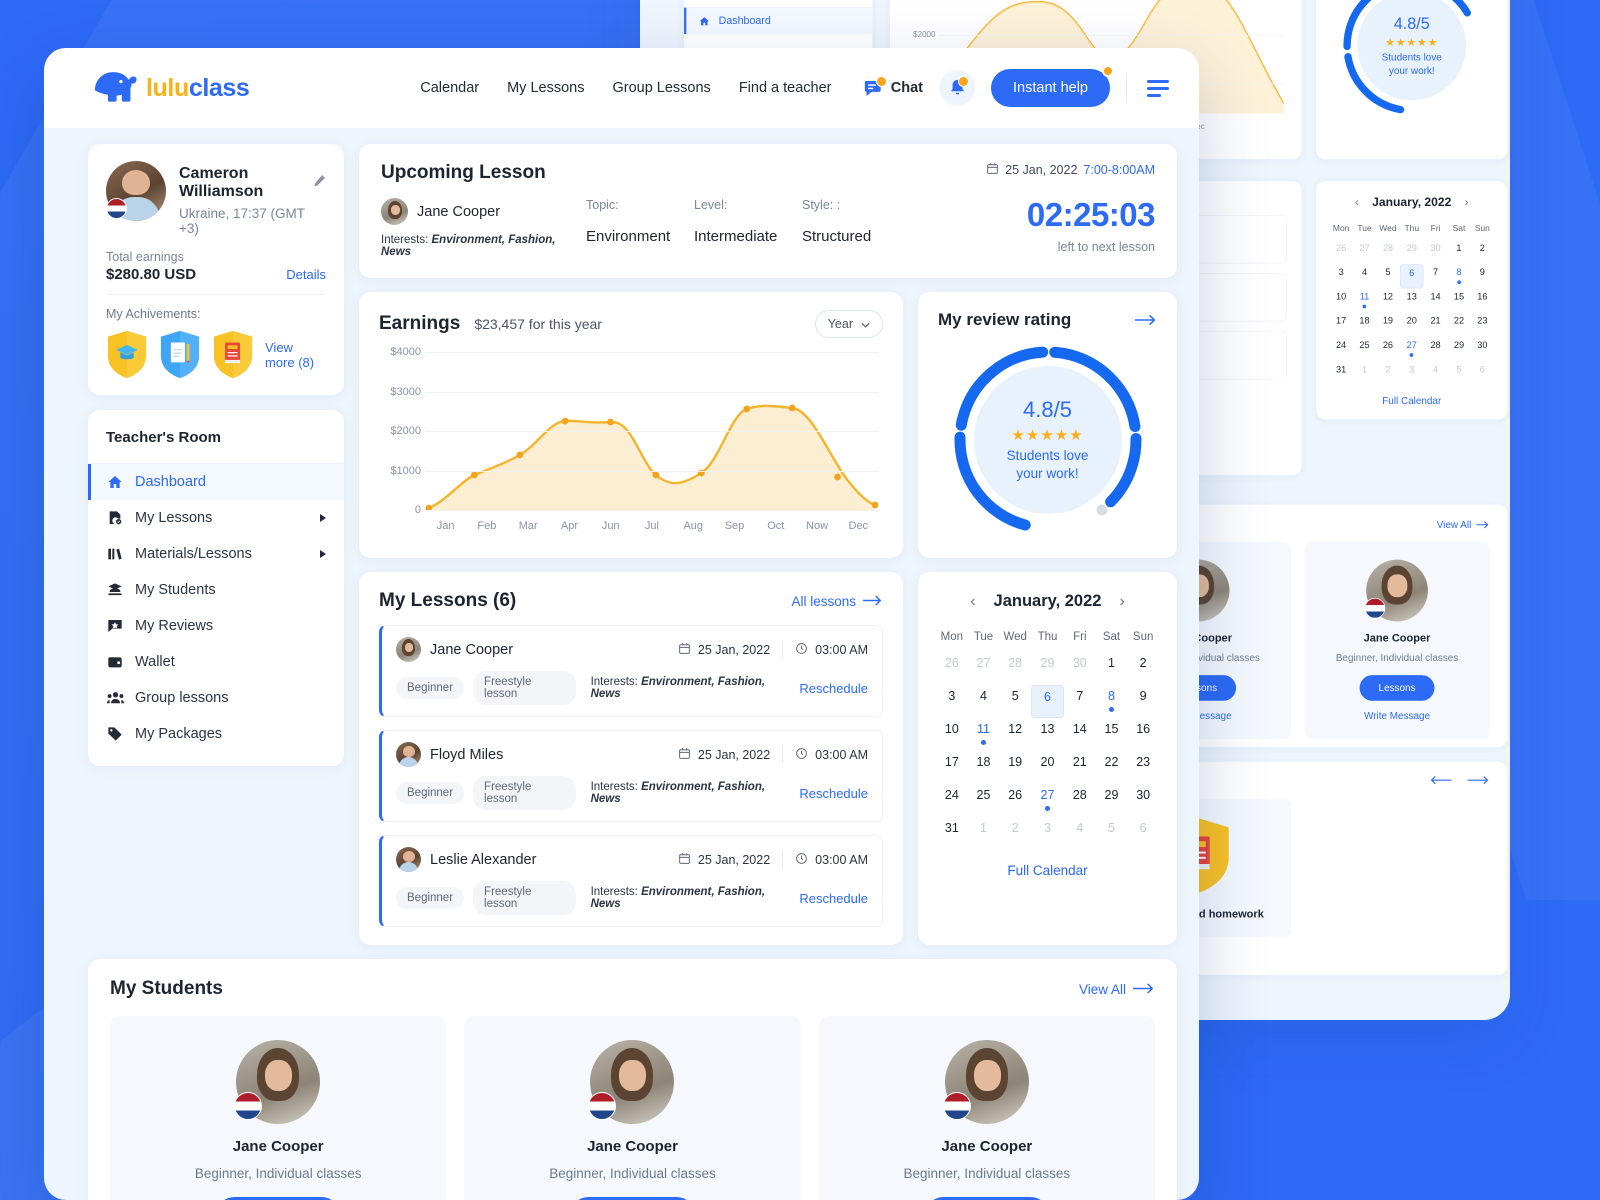  I want to click on nav-group-lessons: Group Lessons, so click(661, 88).